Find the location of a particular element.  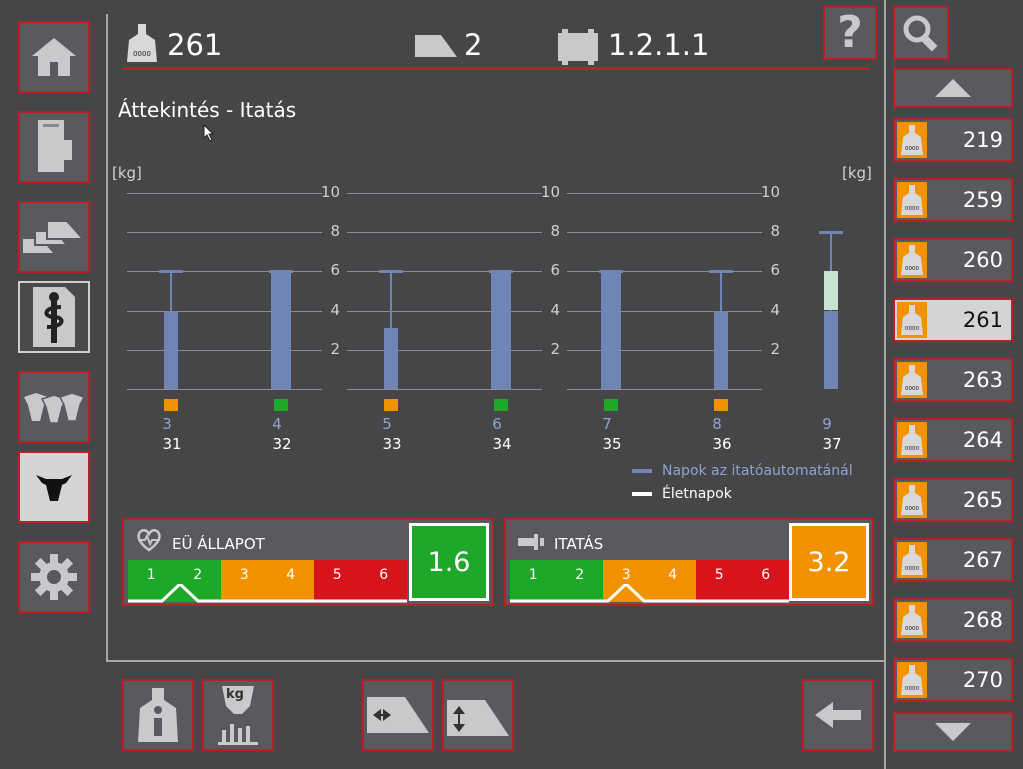

home-button is located at coordinates (54, 57).